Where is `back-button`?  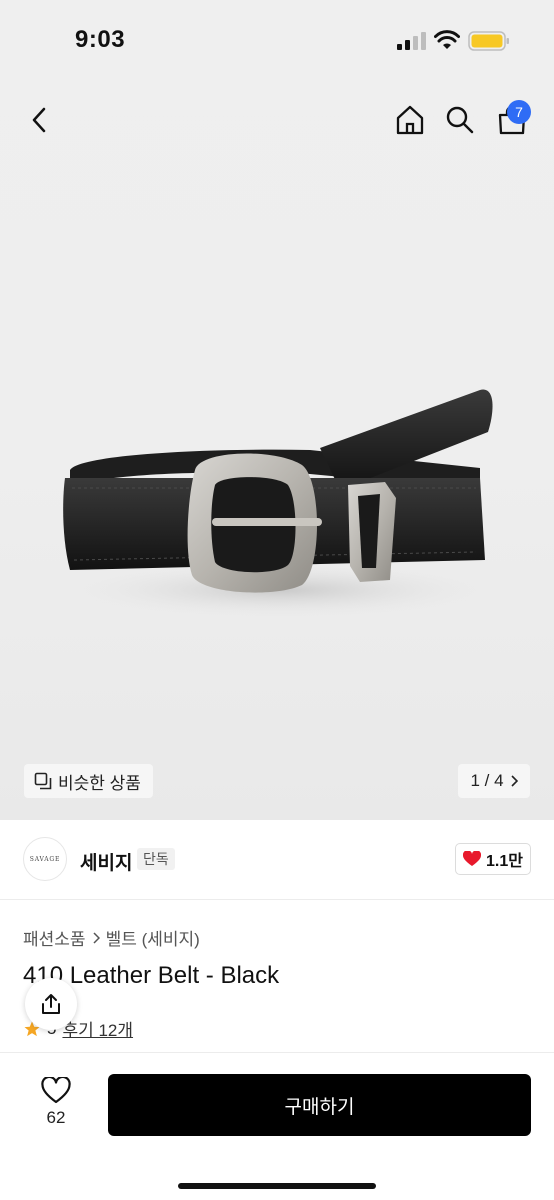 back-button is located at coordinates (40, 120).